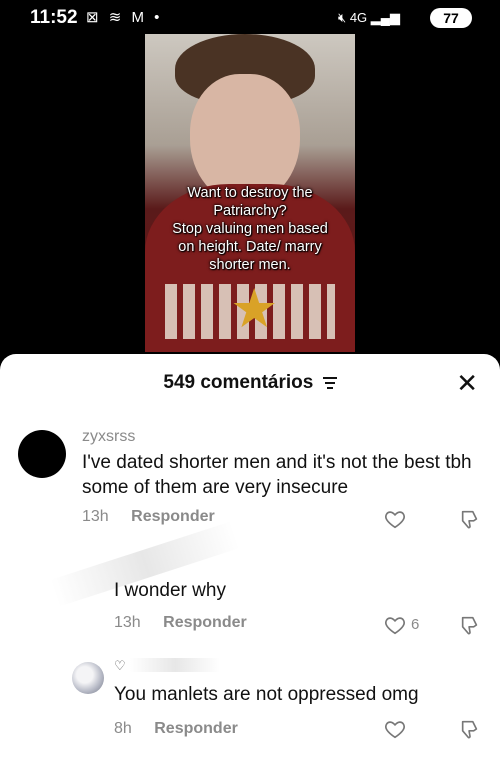  I want to click on battery-icon: 77, so click(451, 18).